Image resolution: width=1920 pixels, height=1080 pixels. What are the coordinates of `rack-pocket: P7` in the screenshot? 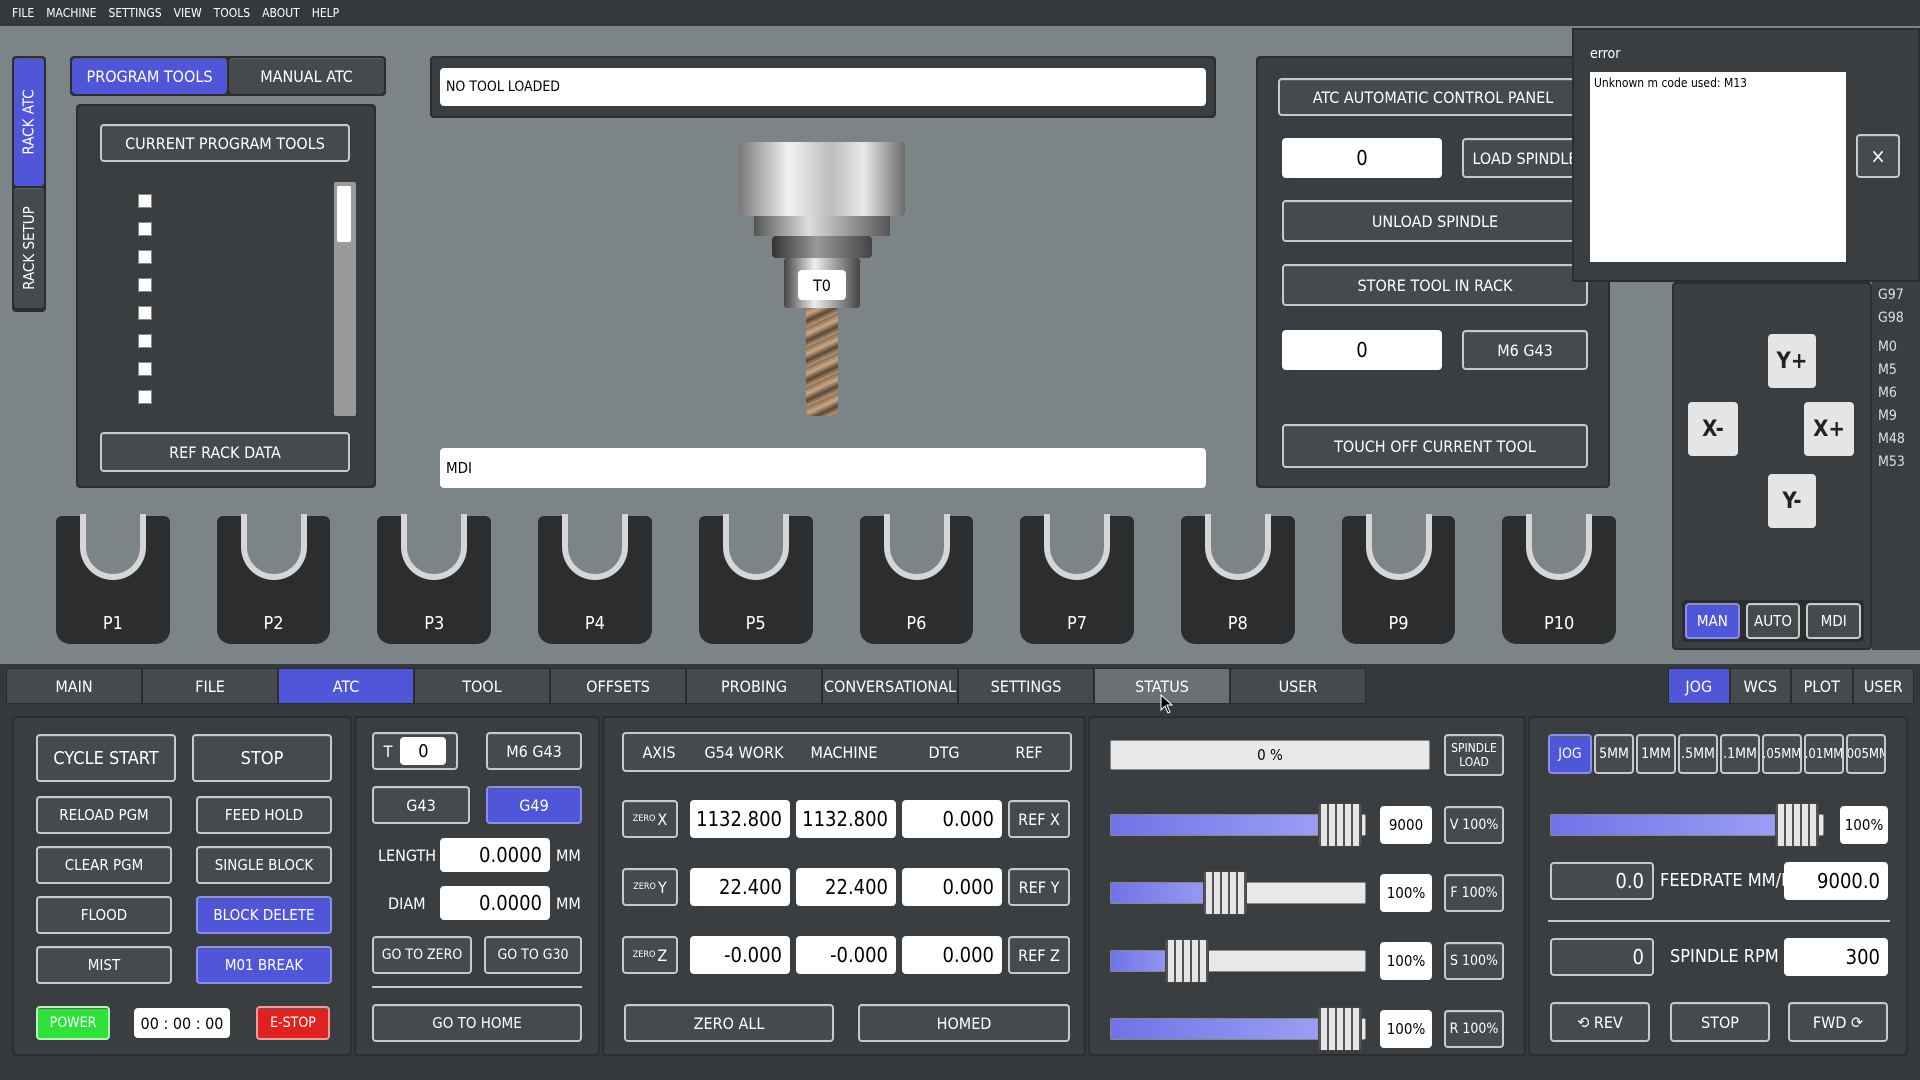 It's located at (1077, 579).